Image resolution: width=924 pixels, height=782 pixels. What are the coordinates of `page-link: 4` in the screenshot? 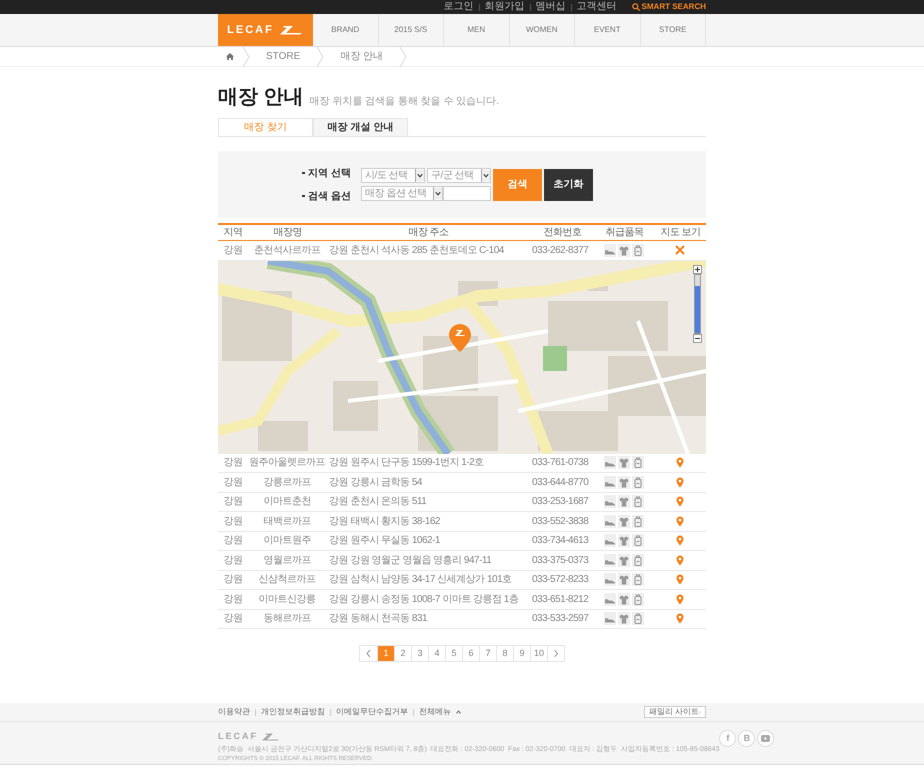 It's located at (436, 653).